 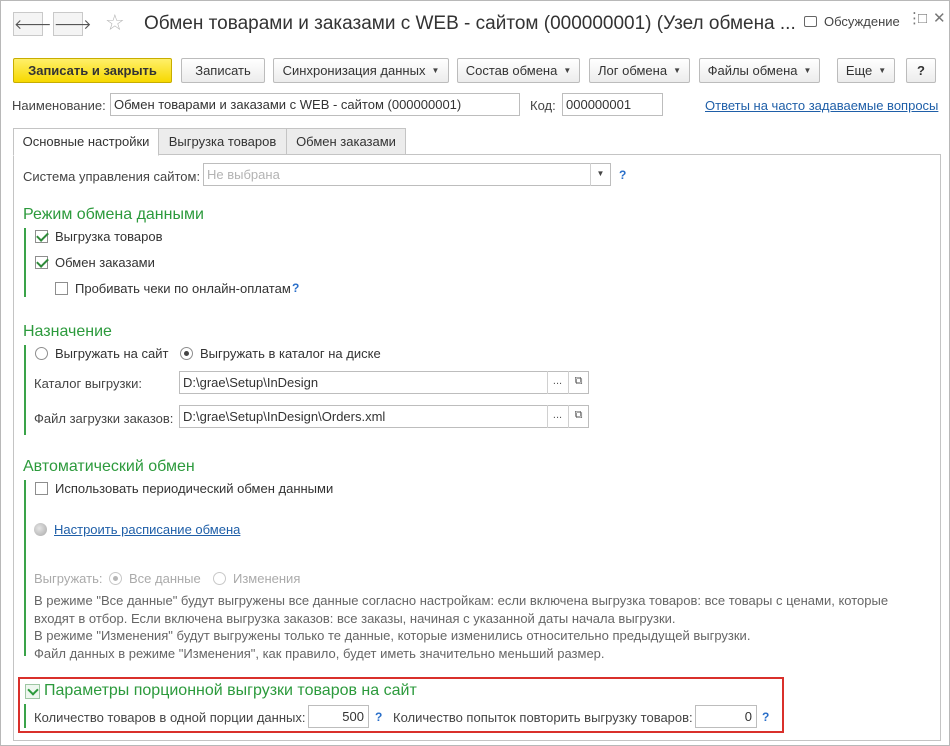 I want to click on orders-file-field: D:\grae\Setup\InDesign\Orders.xml, so click(x=384, y=416).